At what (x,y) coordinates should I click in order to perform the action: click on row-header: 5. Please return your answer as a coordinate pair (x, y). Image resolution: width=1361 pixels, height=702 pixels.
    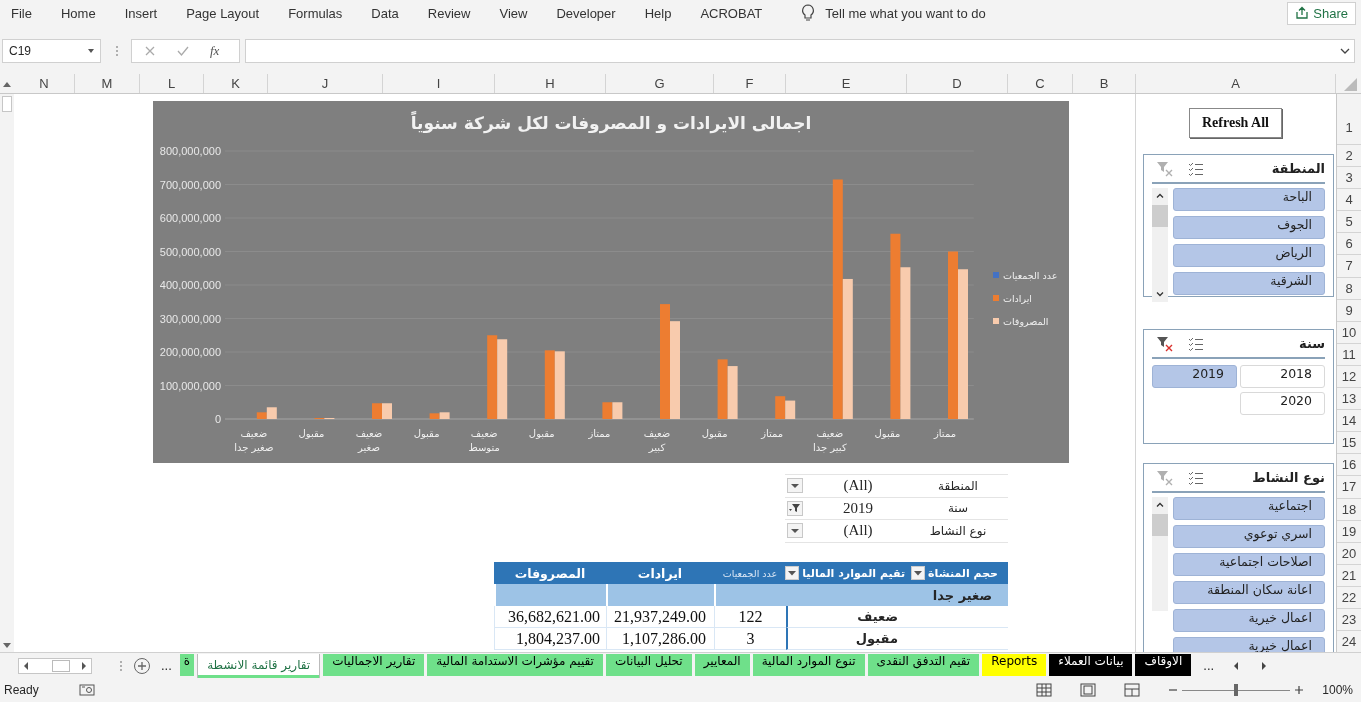
    Looking at the image, I should click on (1349, 222).